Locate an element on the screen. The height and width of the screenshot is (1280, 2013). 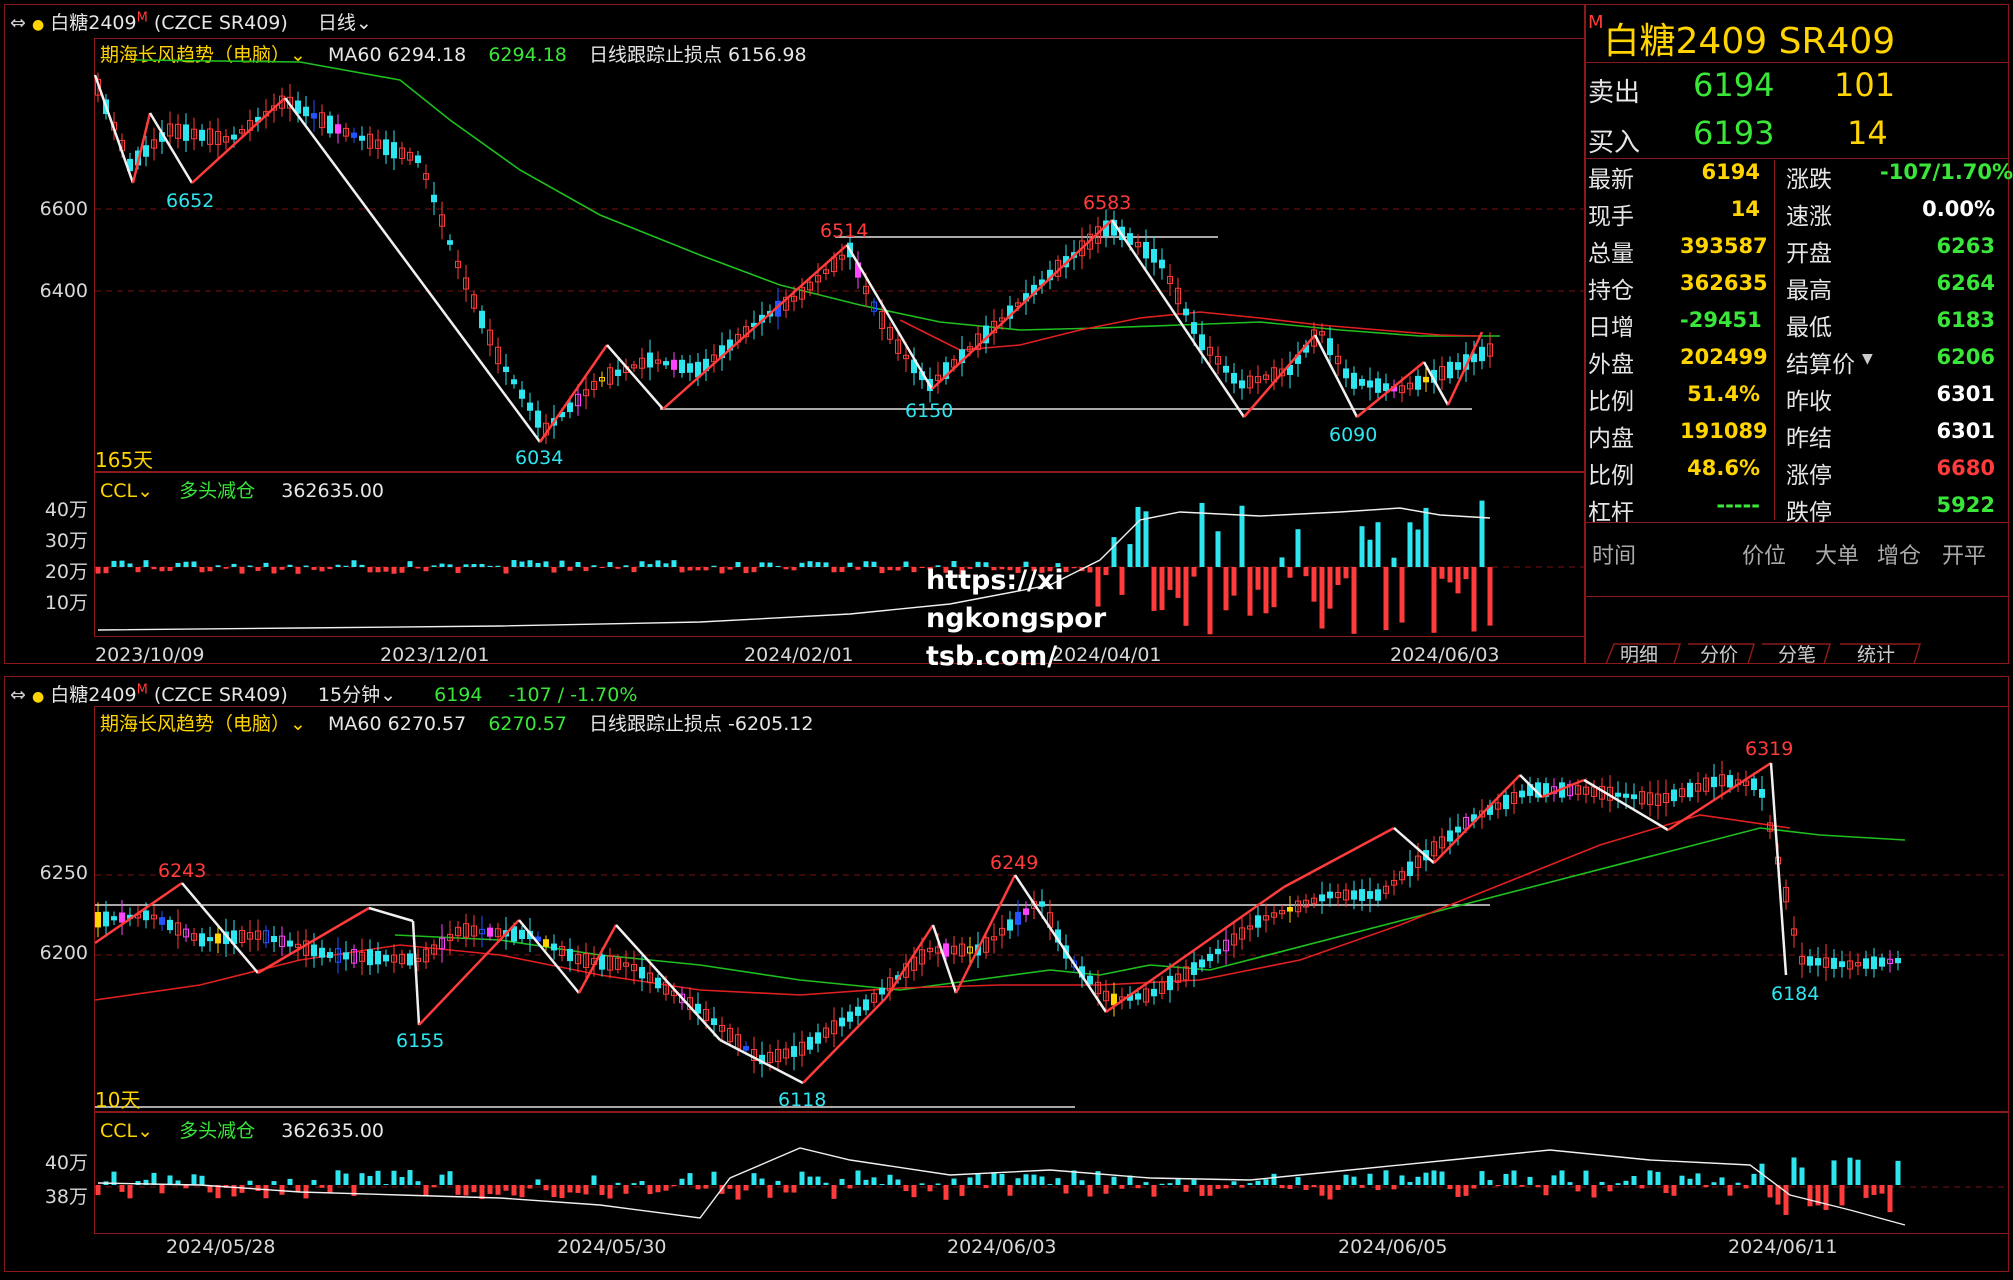
bottom-sub-indicator-name: CCL is located at coordinates (118, 1131).